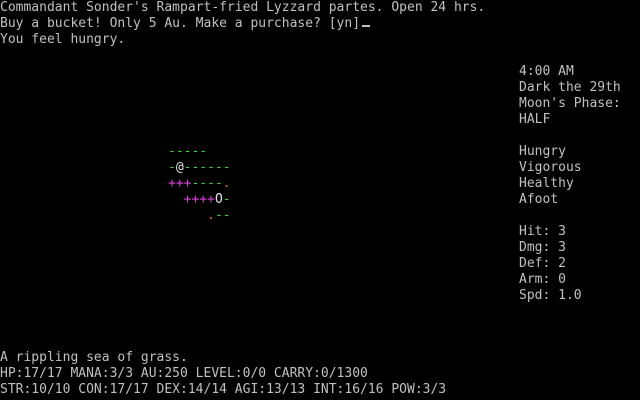 The width and height of the screenshot is (640, 400). What do you see at coordinates (550, 167) in the screenshot?
I see `status-vigor: Vigorous` at bounding box center [550, 167].